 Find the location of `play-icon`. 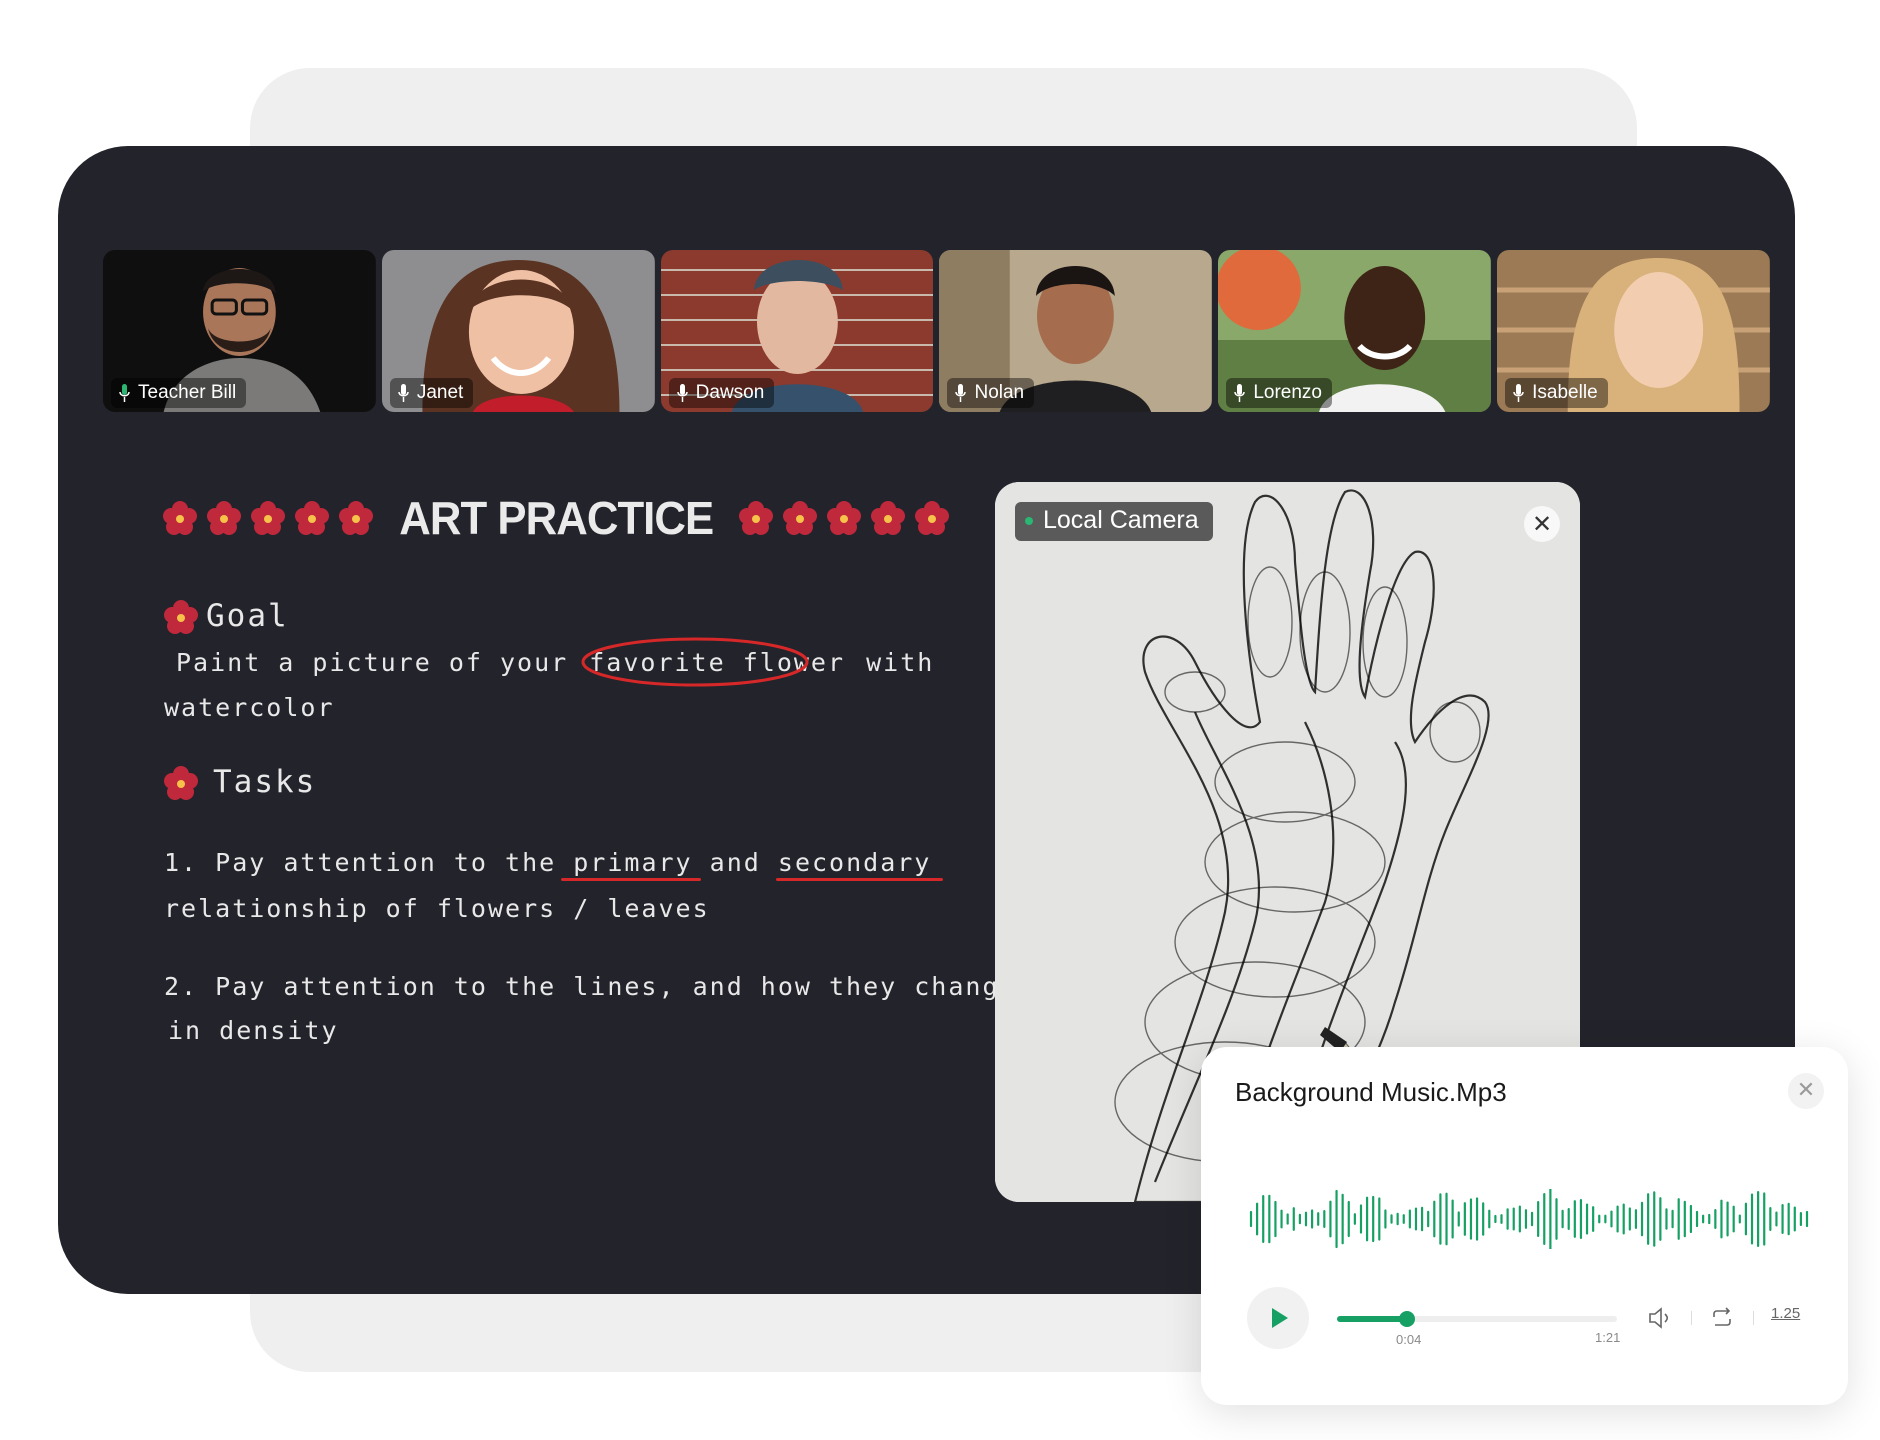

play-icon is located at coordinates (1280, 1318).